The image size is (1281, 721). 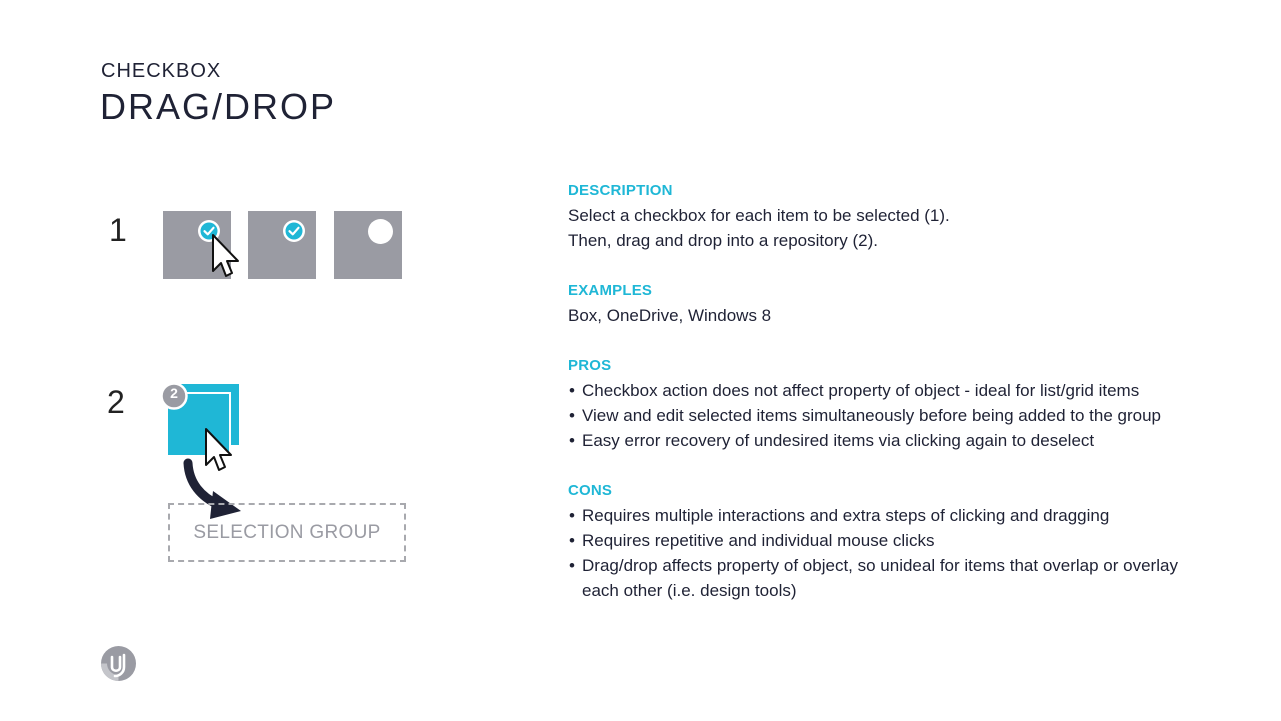 What do you see at coordinates (610, 290) in the screenshot?
I see `examples-heading: EXAMPLES` at bounding box center [610, 290].